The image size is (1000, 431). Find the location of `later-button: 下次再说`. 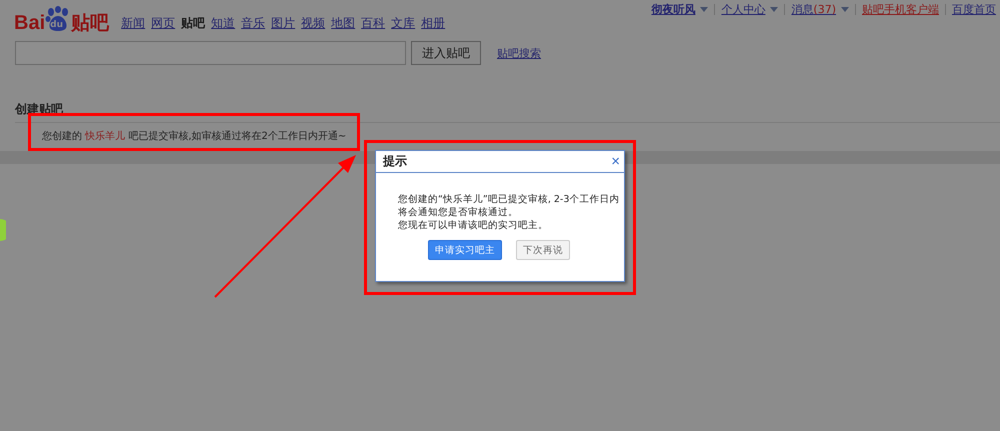

later-button: 下次再说 is located at coordinates (543, 250).